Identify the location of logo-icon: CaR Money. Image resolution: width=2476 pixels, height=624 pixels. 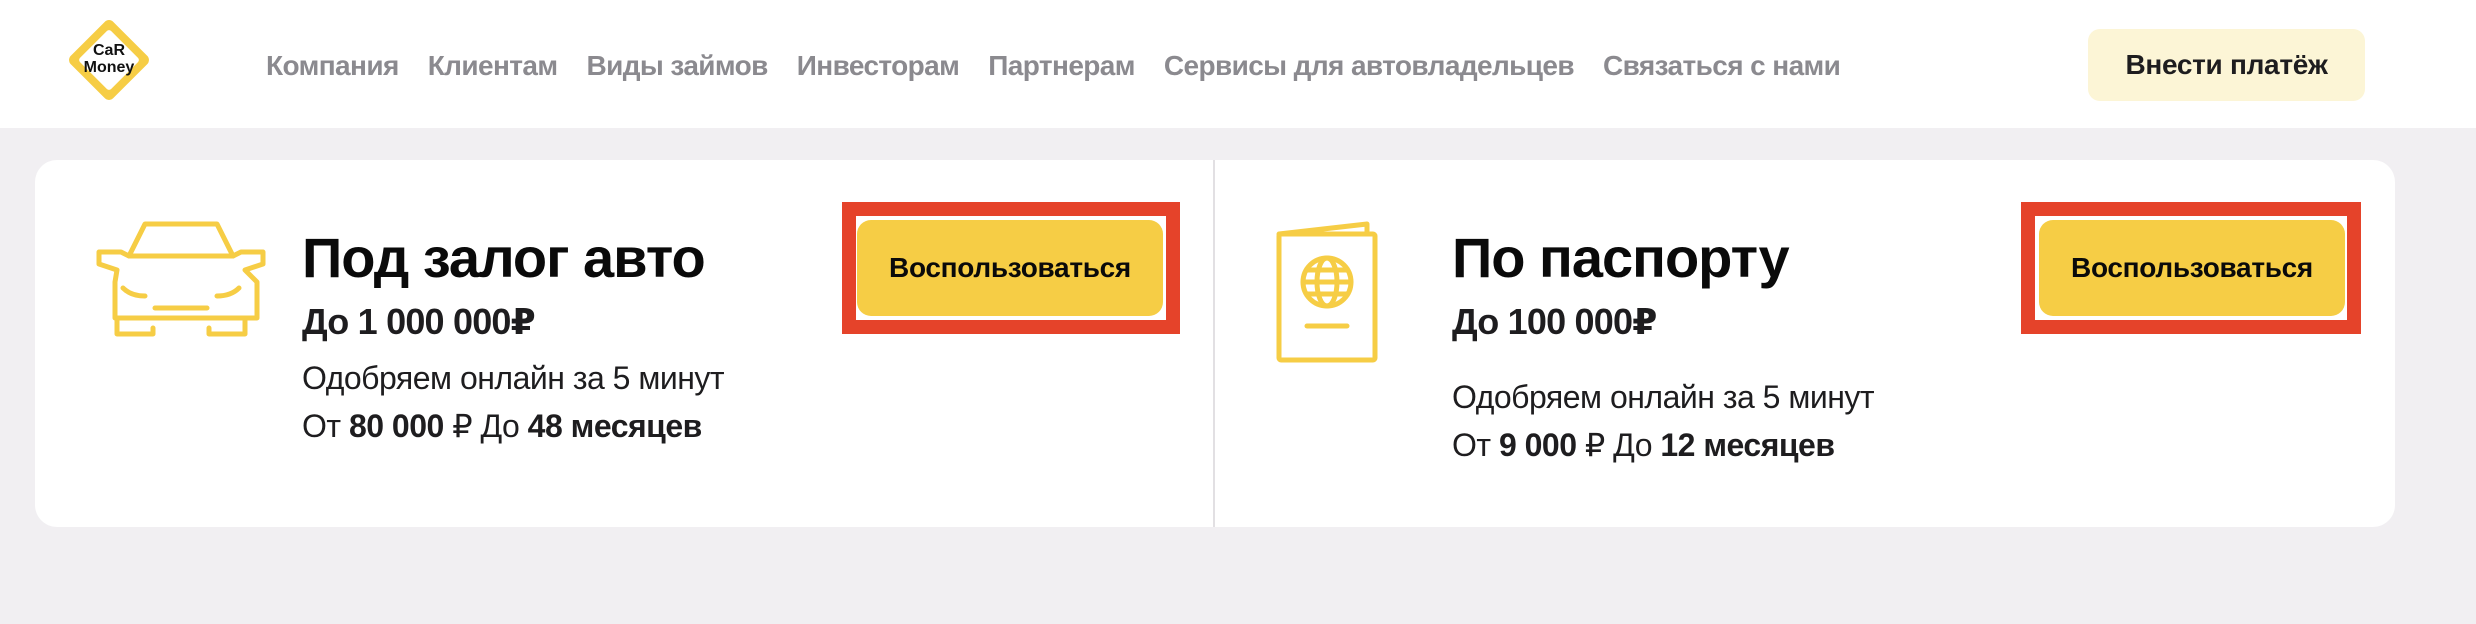
(109, 60).